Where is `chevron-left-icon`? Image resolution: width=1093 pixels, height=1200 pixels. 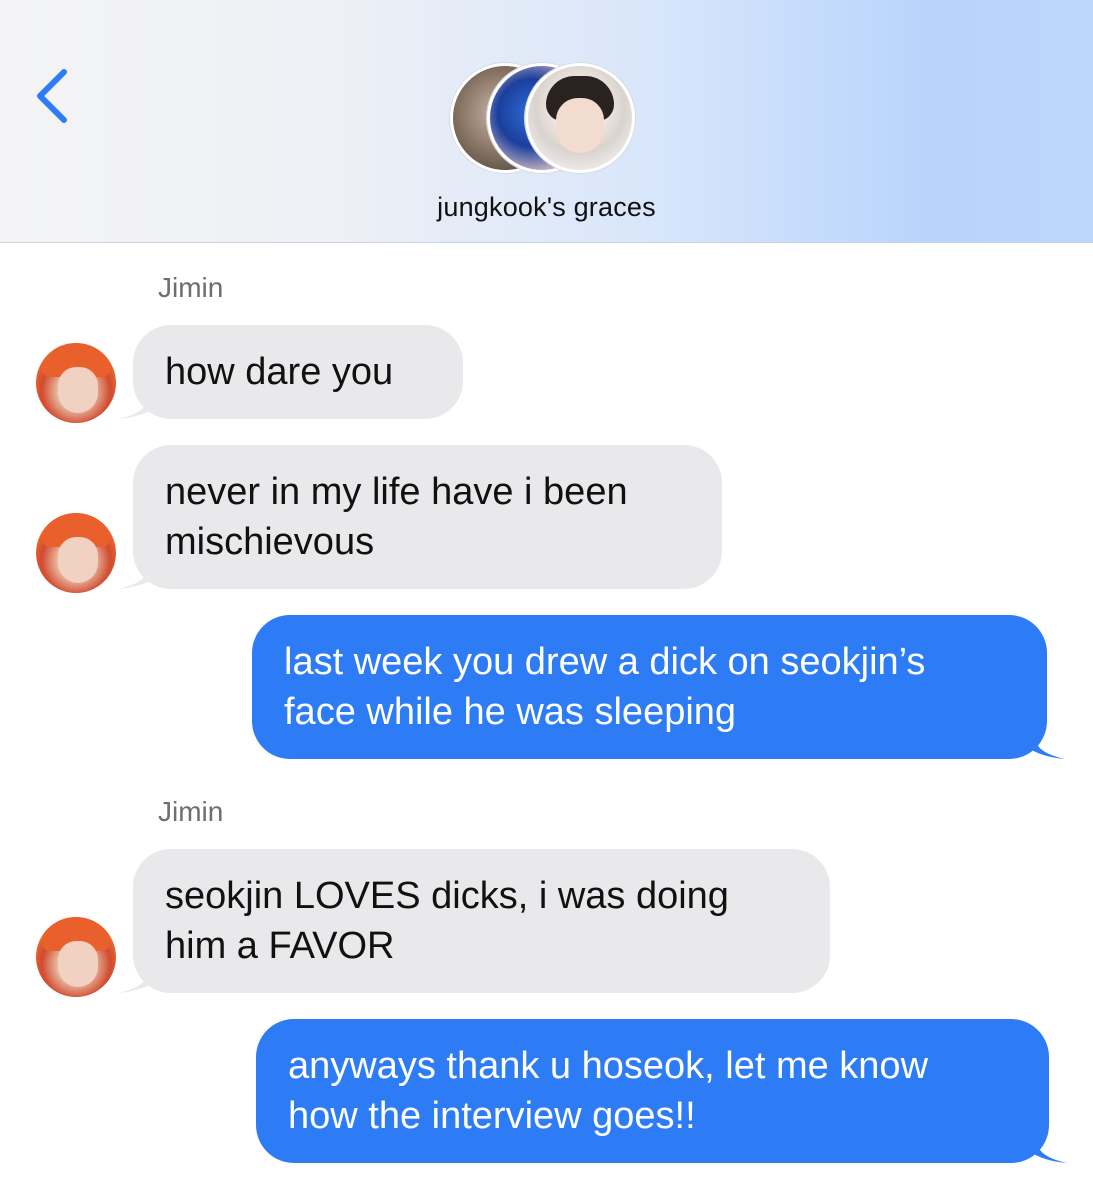
chevron-left-icon is located at coordinates (52, 96).